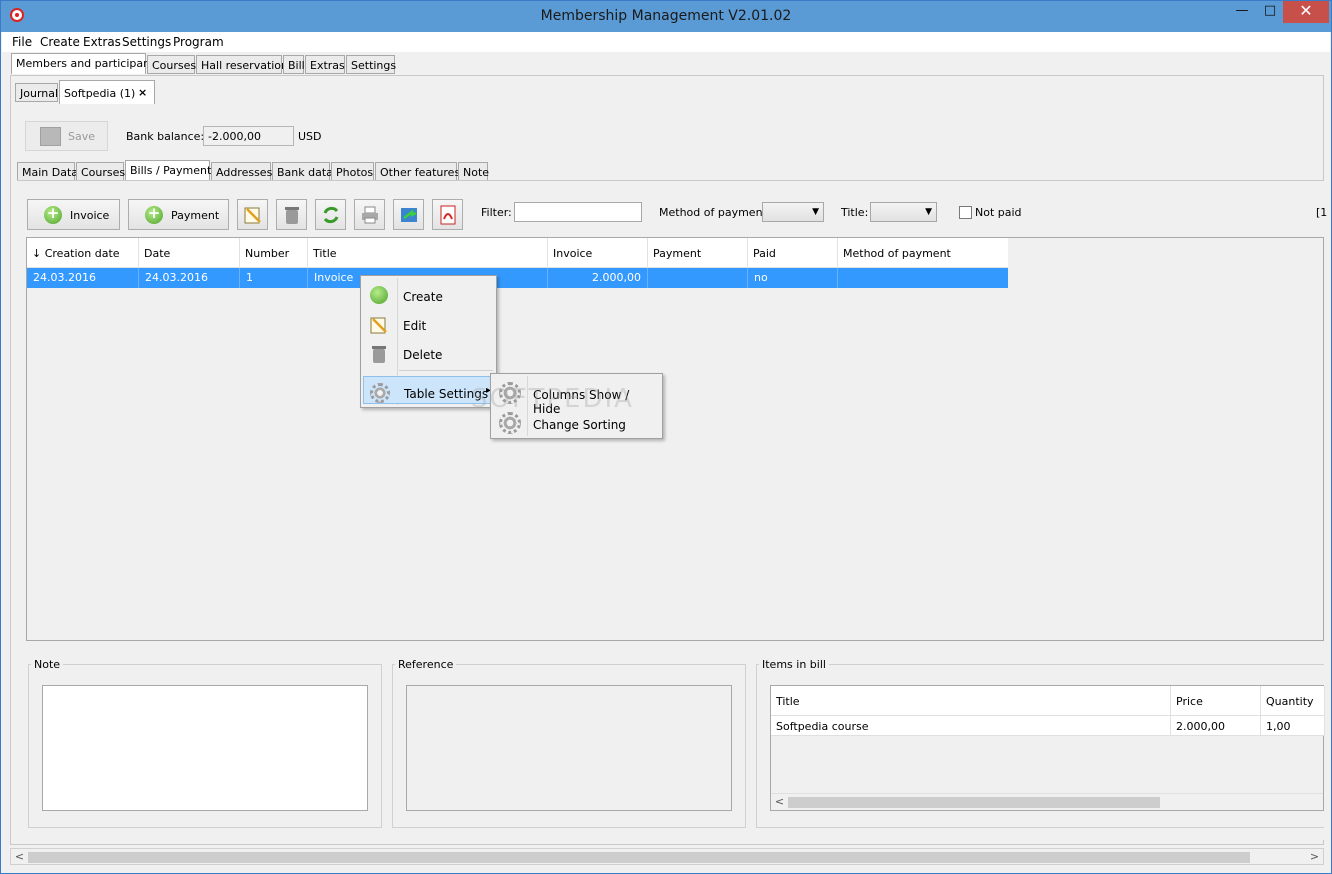  I want to click on delete-button, so click(291, 214).